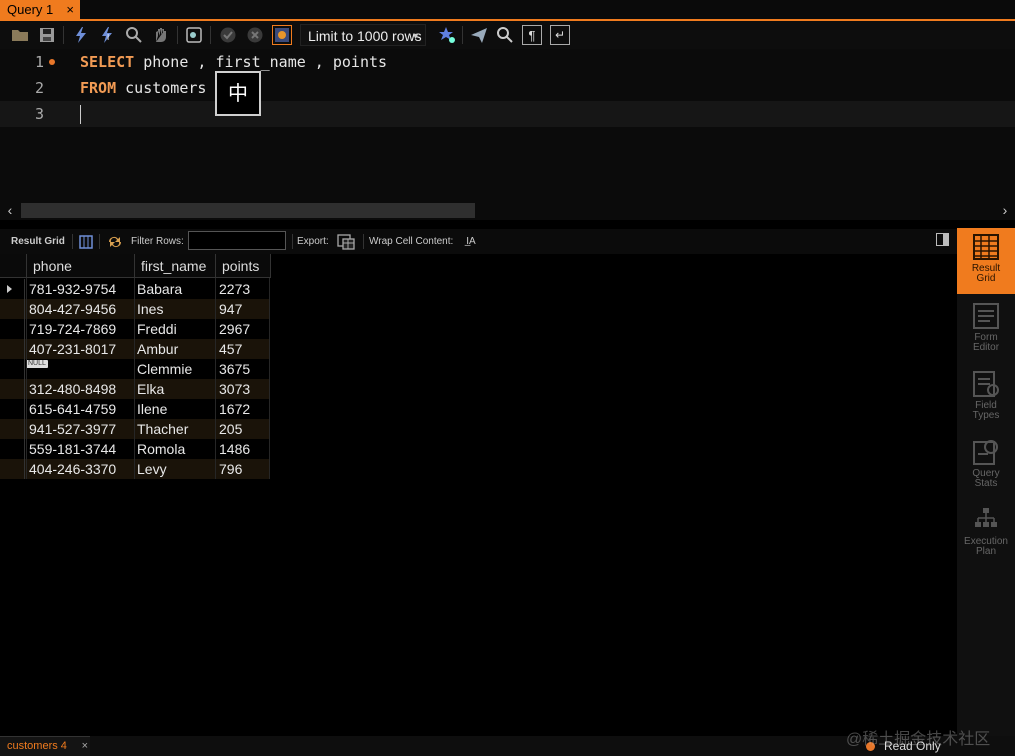  I want to click on beautify-icon, so click(447, 35).